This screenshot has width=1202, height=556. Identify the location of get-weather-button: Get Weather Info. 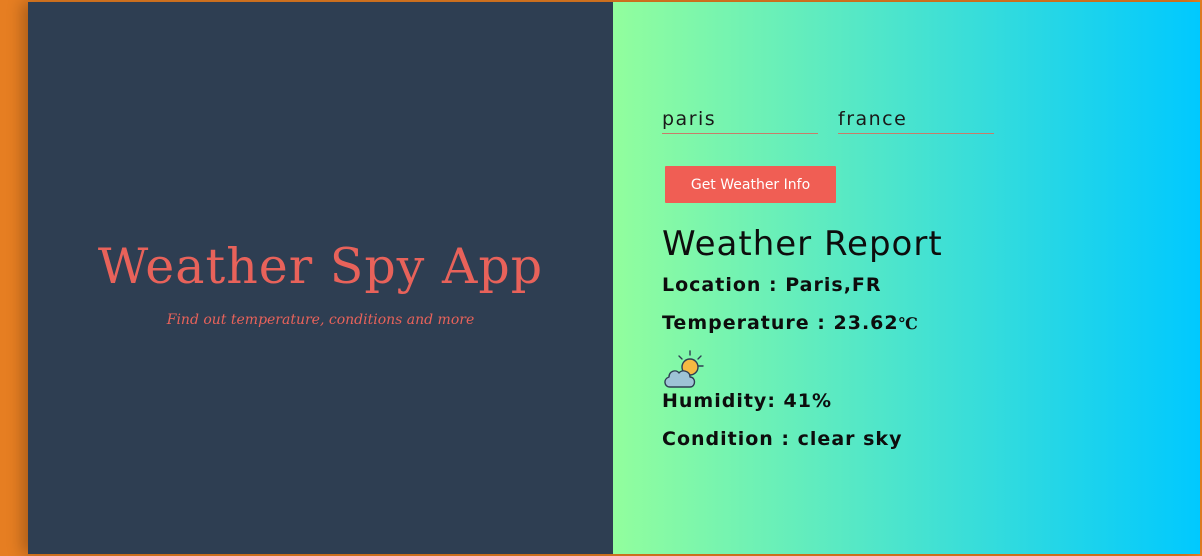
(750, 184).